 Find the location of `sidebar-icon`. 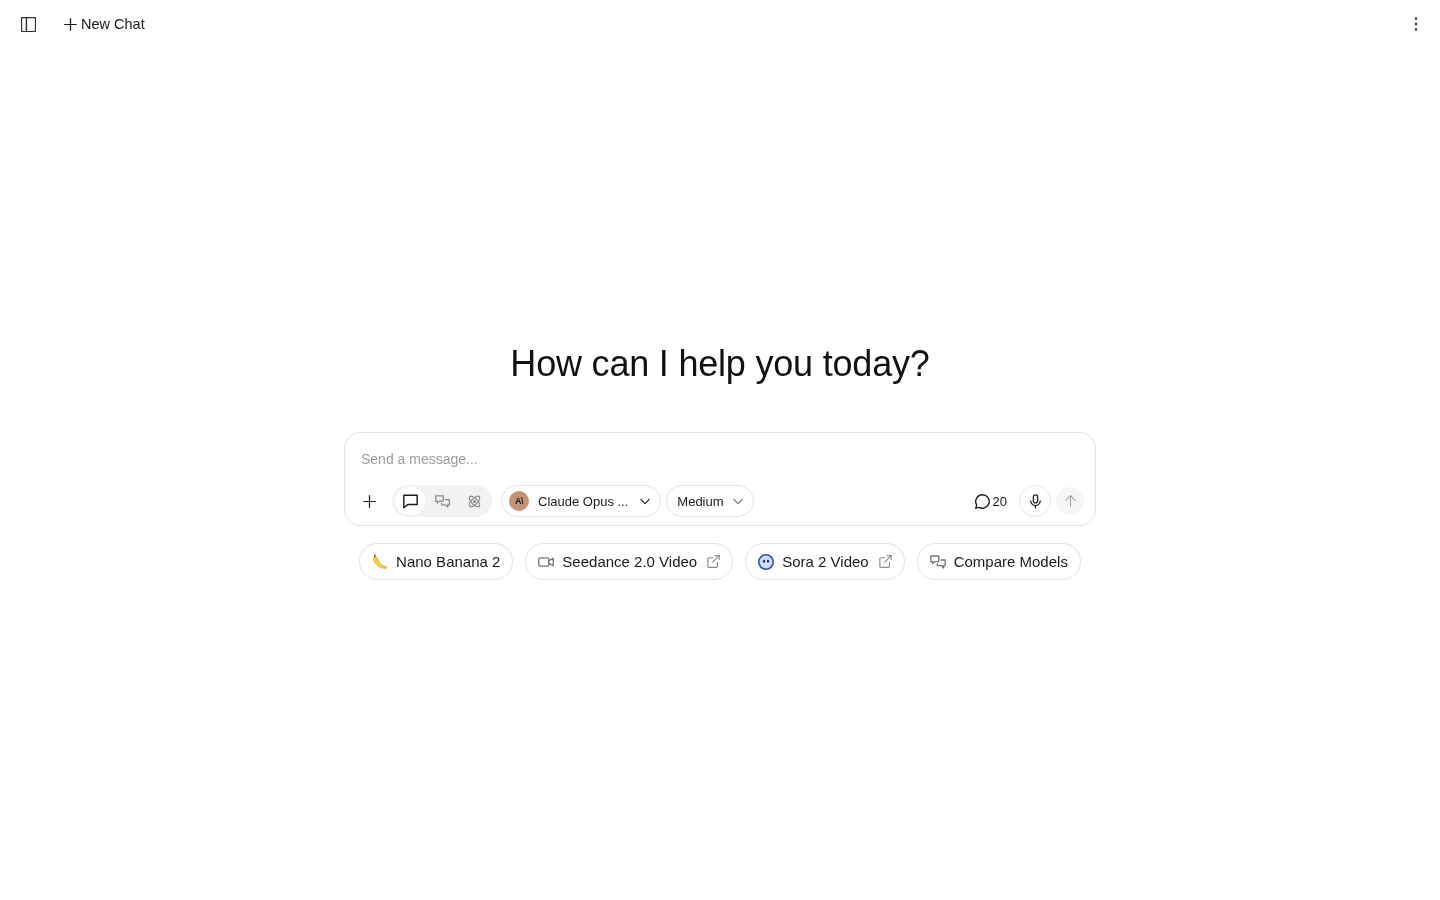

sidebar-icon is located at coordinates (28, 24).